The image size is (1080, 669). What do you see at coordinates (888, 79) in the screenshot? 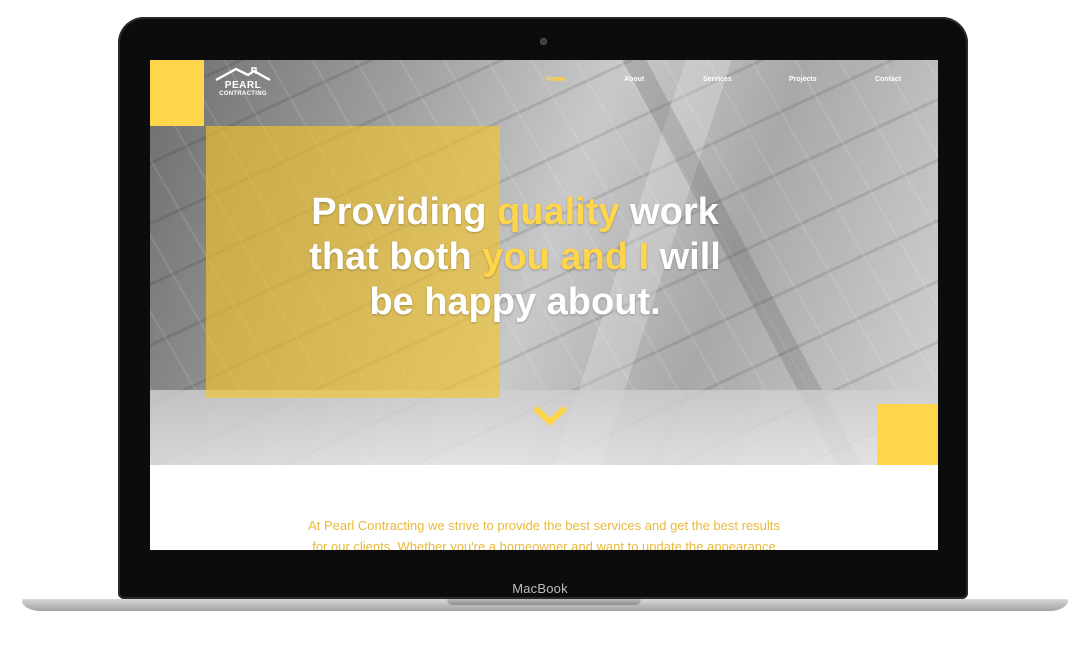
I see `nav-contact: Contact` at bounding box center [888, 79].